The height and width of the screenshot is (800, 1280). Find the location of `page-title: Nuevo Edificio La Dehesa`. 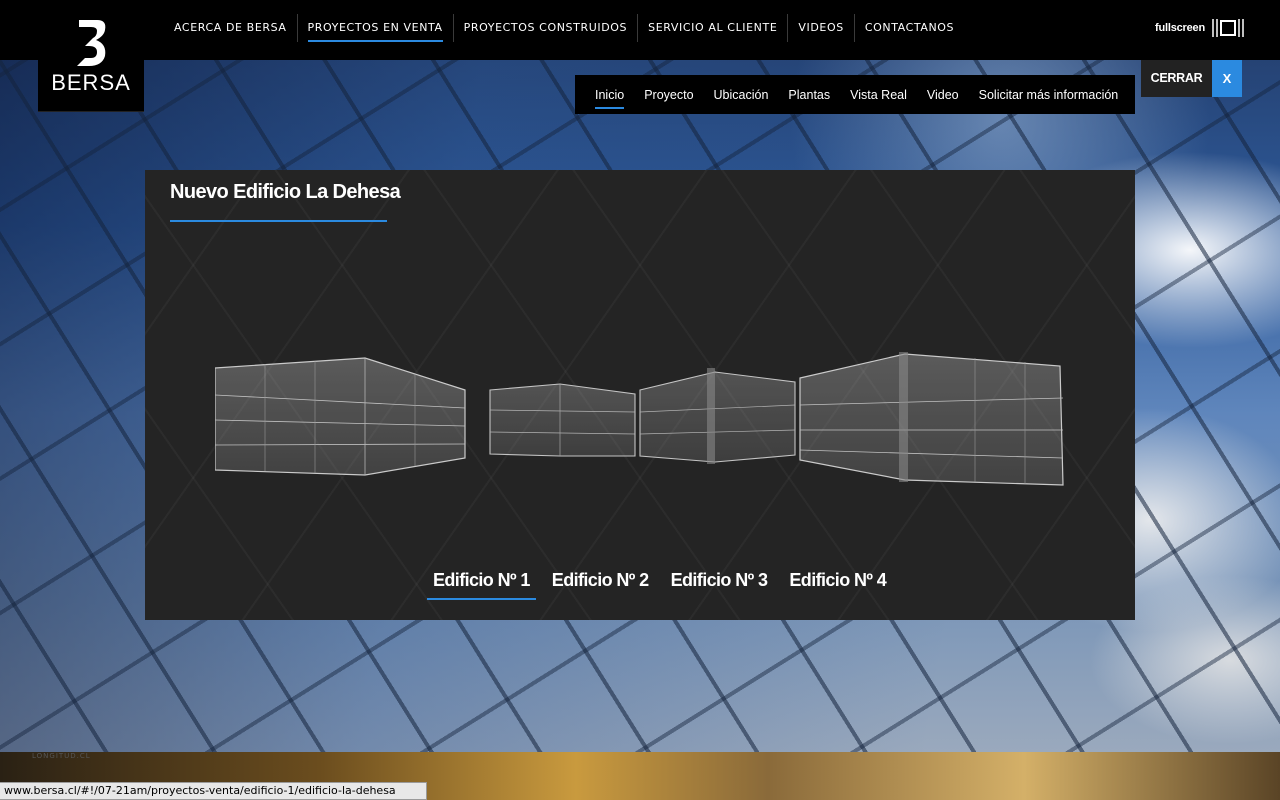

page-title: Nuevo Edificio La Dehesa is located at coordinates (285, 192).